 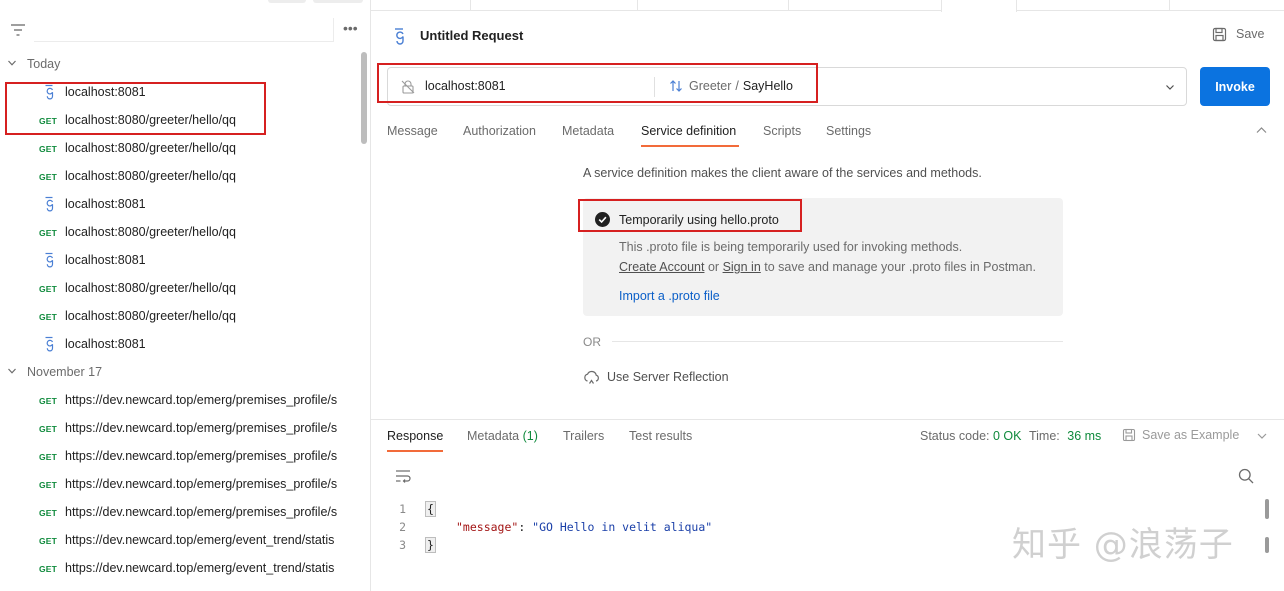 I want to click on close-brace: }, so click(x=430, y=545).